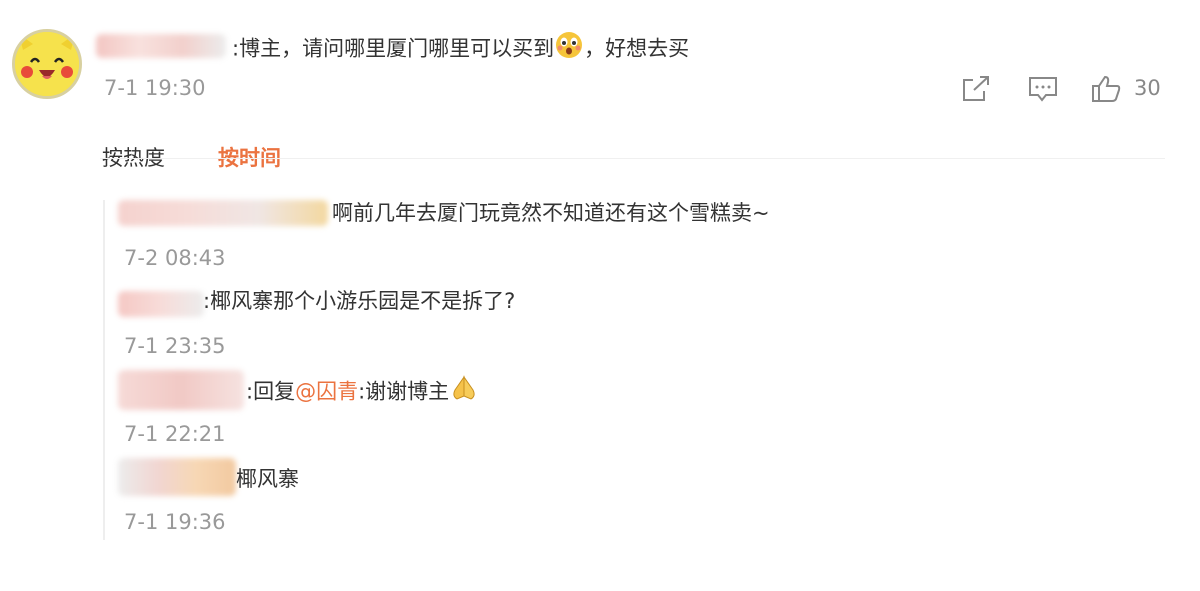  Describe the element at coordinates (359, 301) in the screenshot. I see `reply-text: :椰风寨那个小游乐园是不是拆了?` at that location.